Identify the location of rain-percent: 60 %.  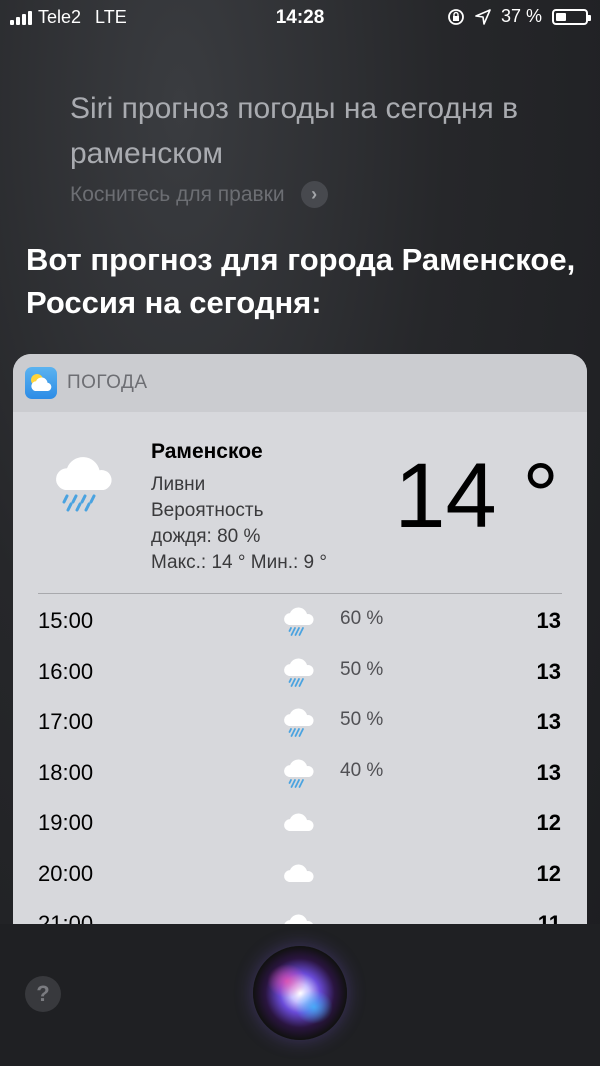
(362, 618).